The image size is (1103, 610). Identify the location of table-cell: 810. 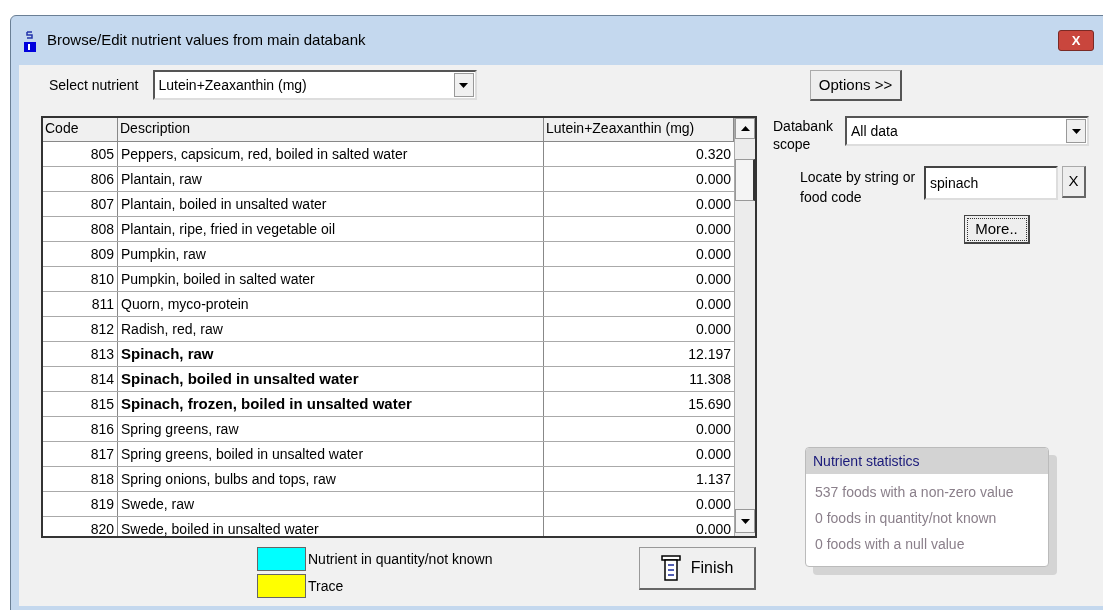
(80, 279).